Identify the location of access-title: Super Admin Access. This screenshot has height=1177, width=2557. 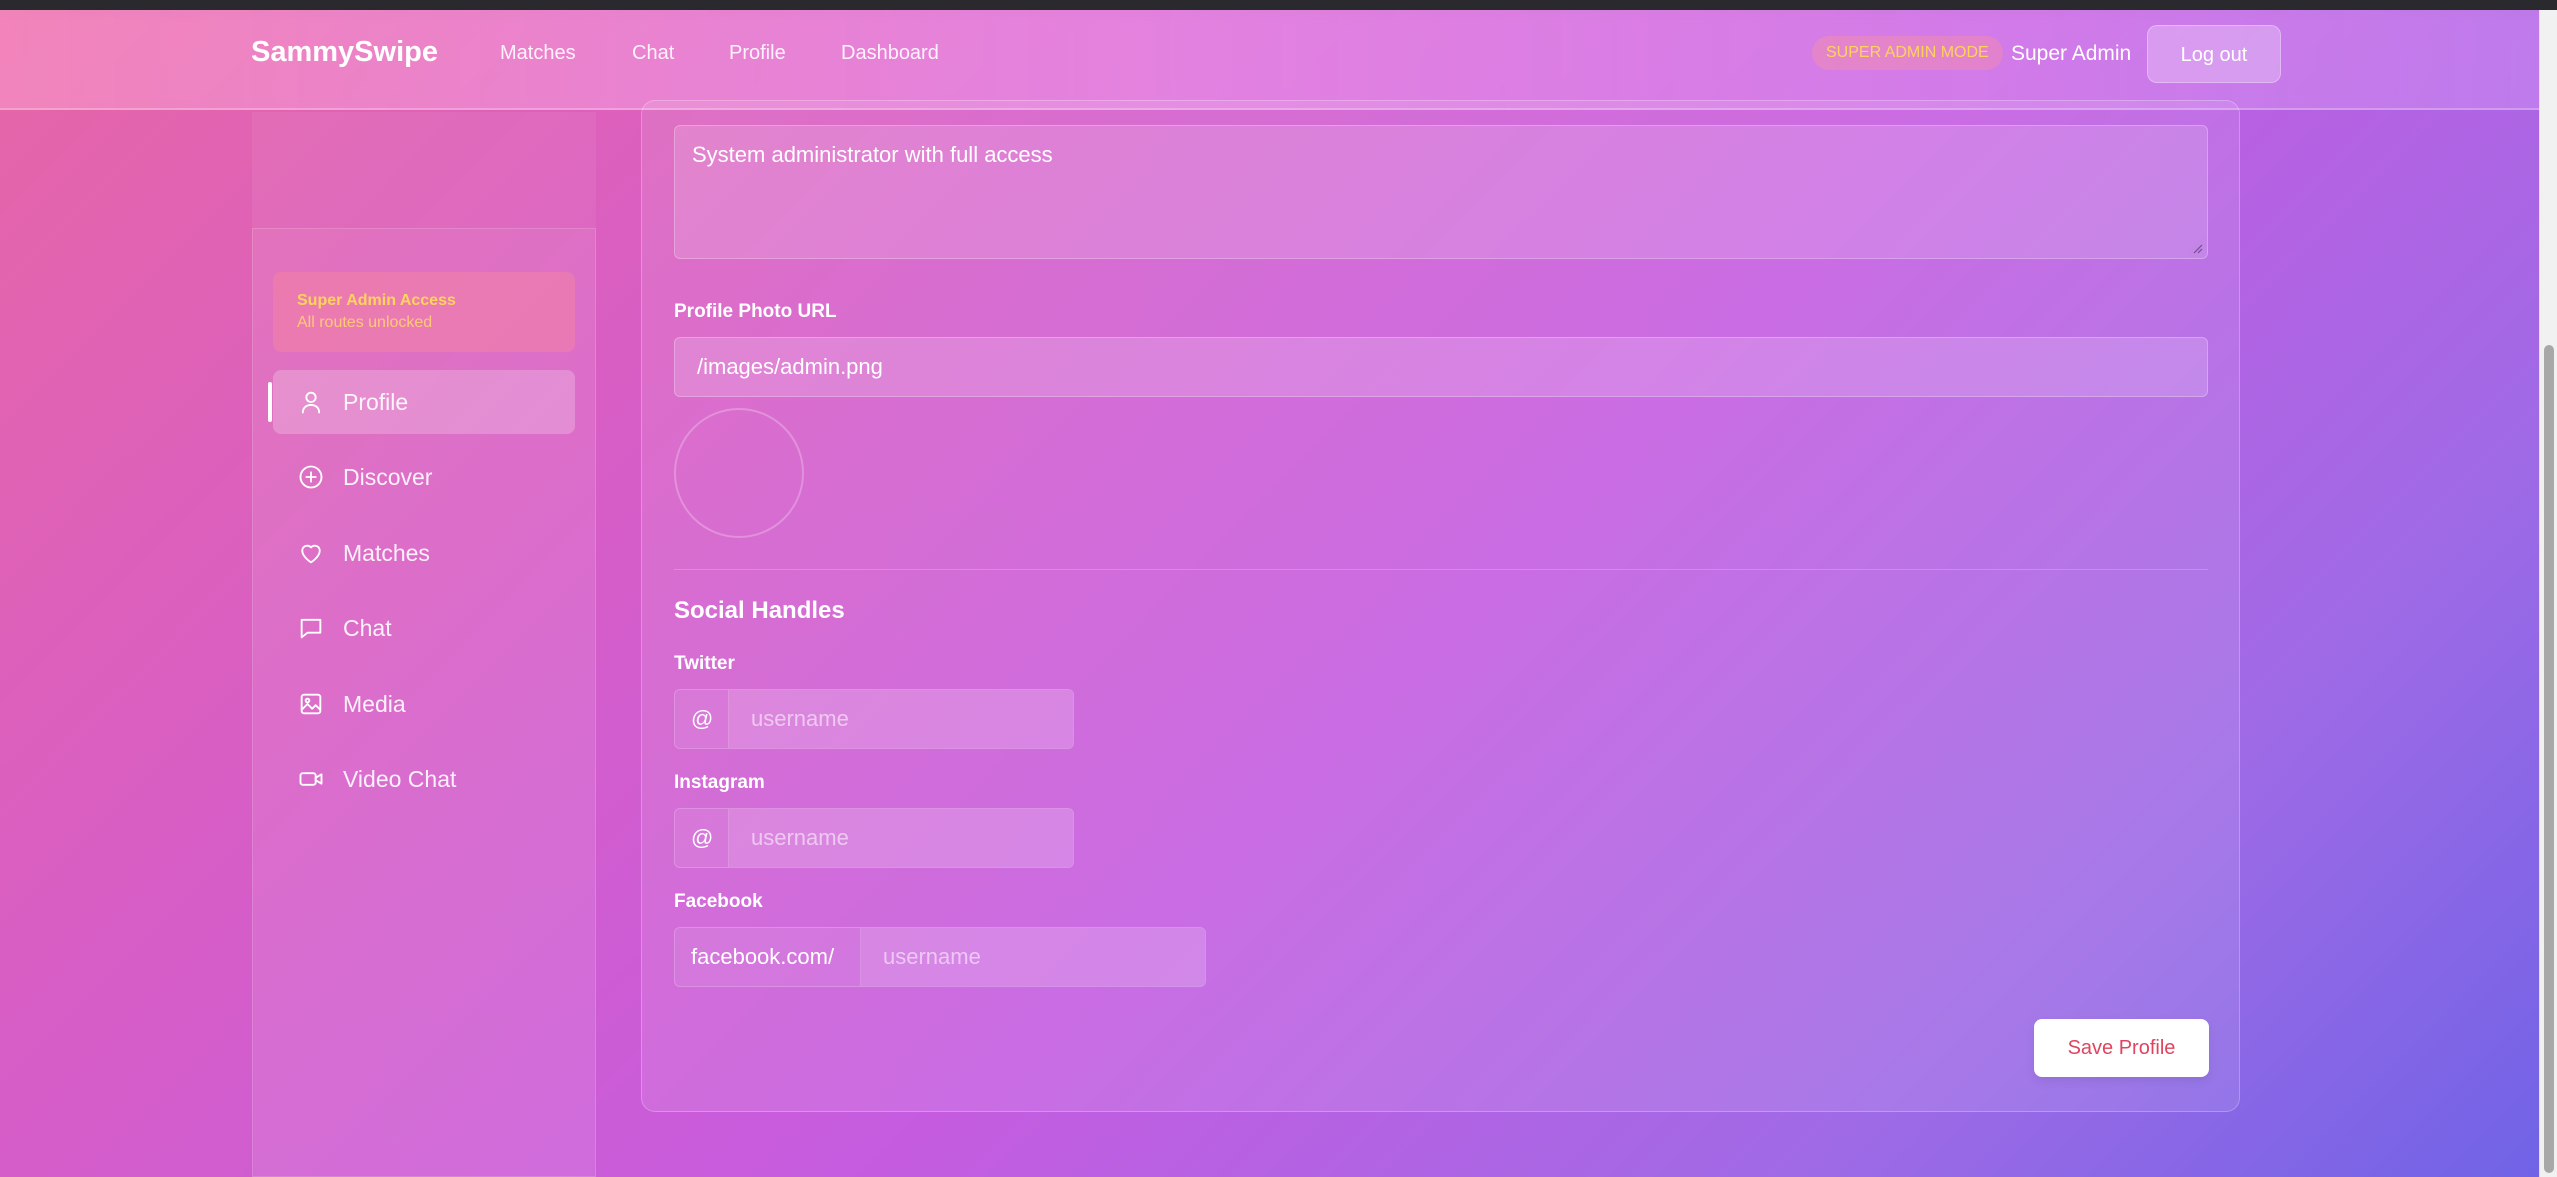
(376, 300).